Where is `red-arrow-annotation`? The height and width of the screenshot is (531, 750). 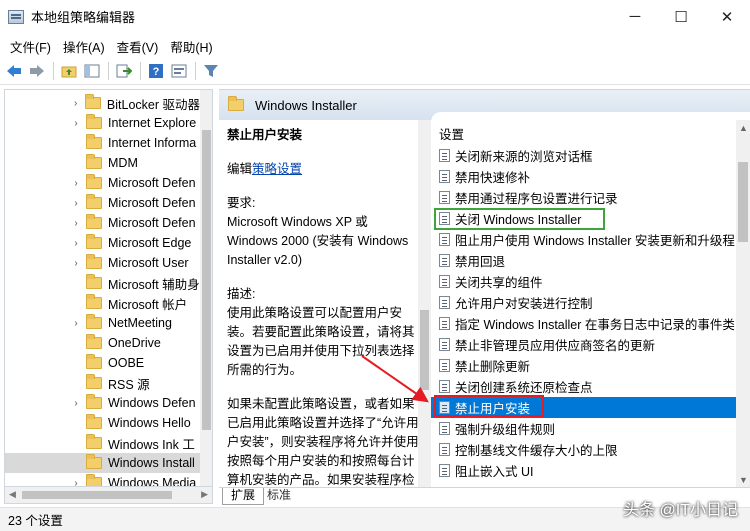 red-arrow-annotation is located at coordinates (395, 379).